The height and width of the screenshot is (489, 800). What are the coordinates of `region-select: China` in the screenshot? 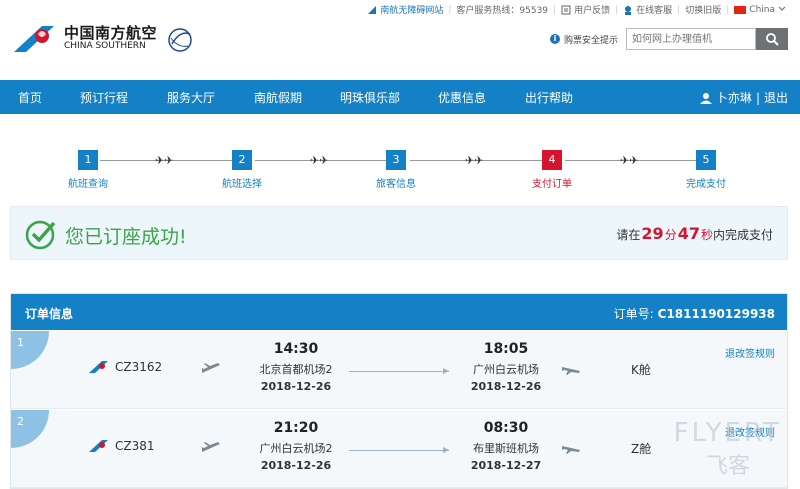 It's located at (762, 10).